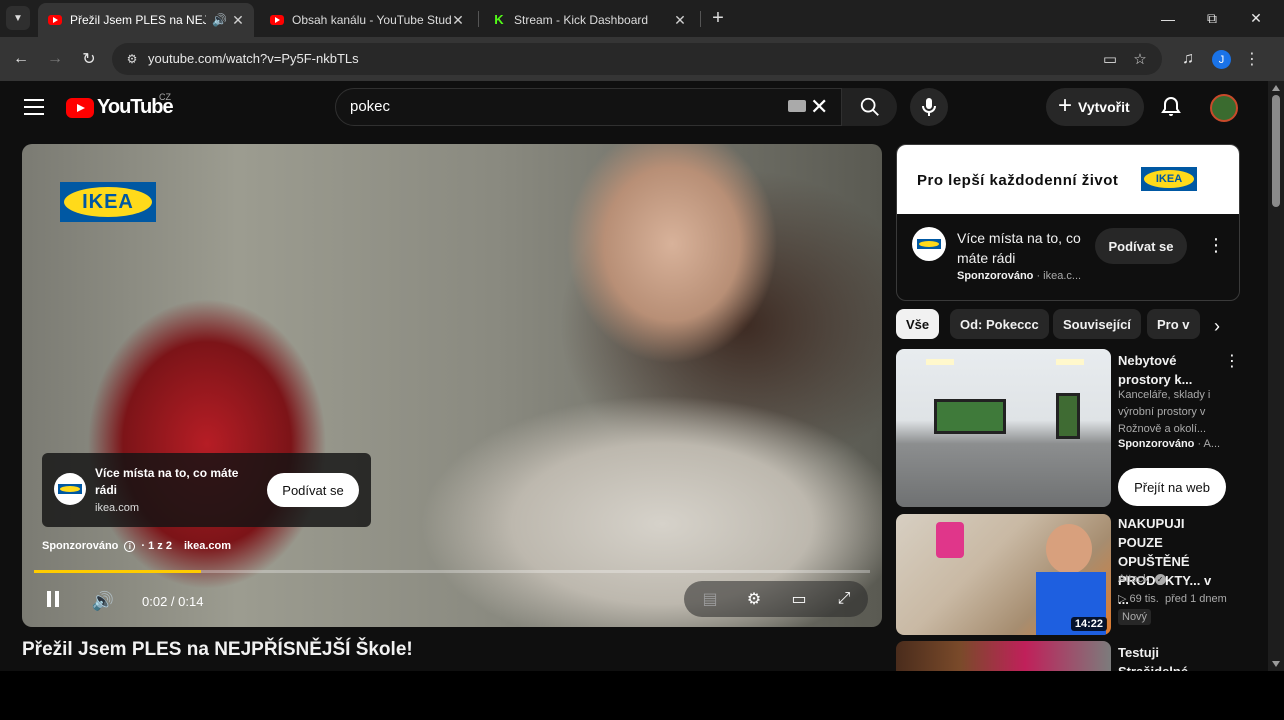 Image resolution: width=1284 pixels, height=720 pixels. What do you see at coordinates (616, 107) in the screenshot?
I see `search-box: pokec ✕` at bounding box center [616, 107].